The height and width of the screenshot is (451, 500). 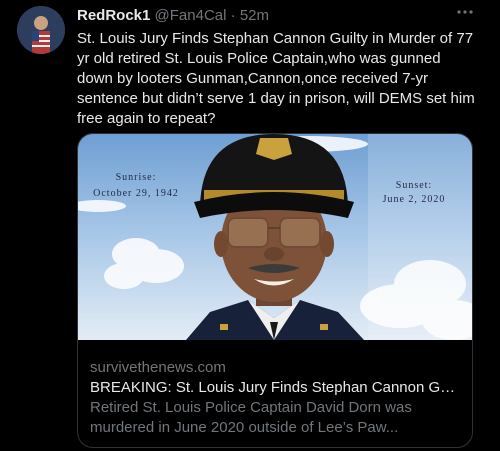 I want to click on tweet-header: RedRock1 @Fan4Cal · 52m, so click(x=173, y=16).